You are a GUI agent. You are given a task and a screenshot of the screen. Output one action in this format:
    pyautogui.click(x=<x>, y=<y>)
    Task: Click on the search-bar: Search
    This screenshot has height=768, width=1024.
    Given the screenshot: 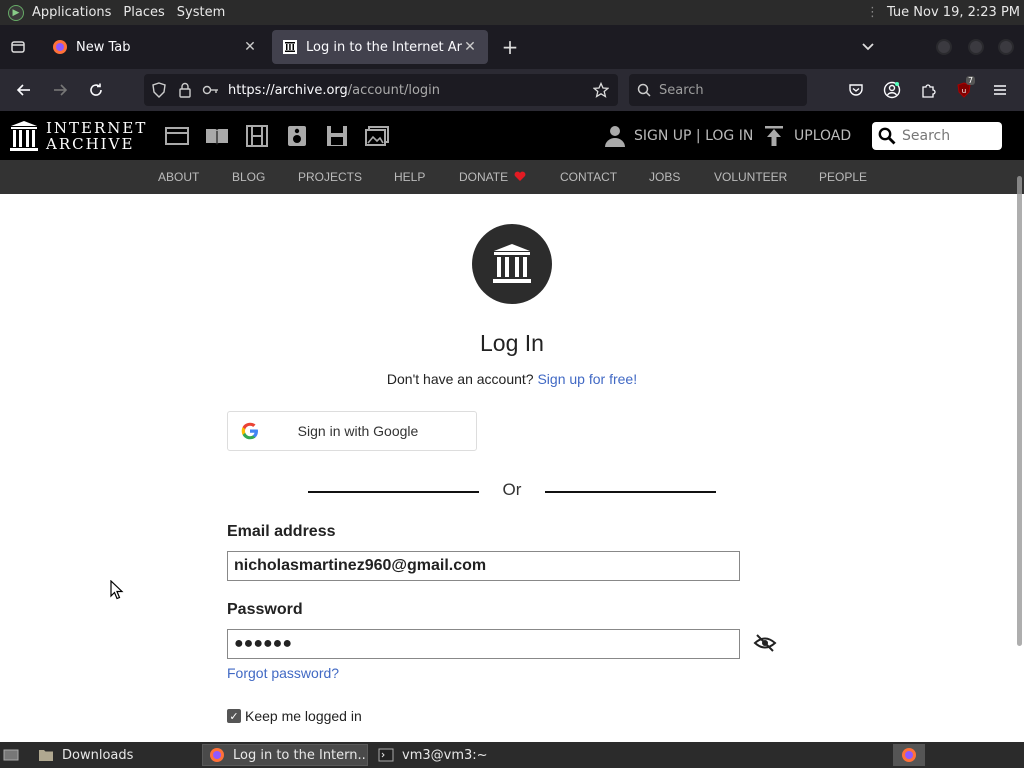 What is the action you would take?
    pyautogui.click(x=718, y=90)
    